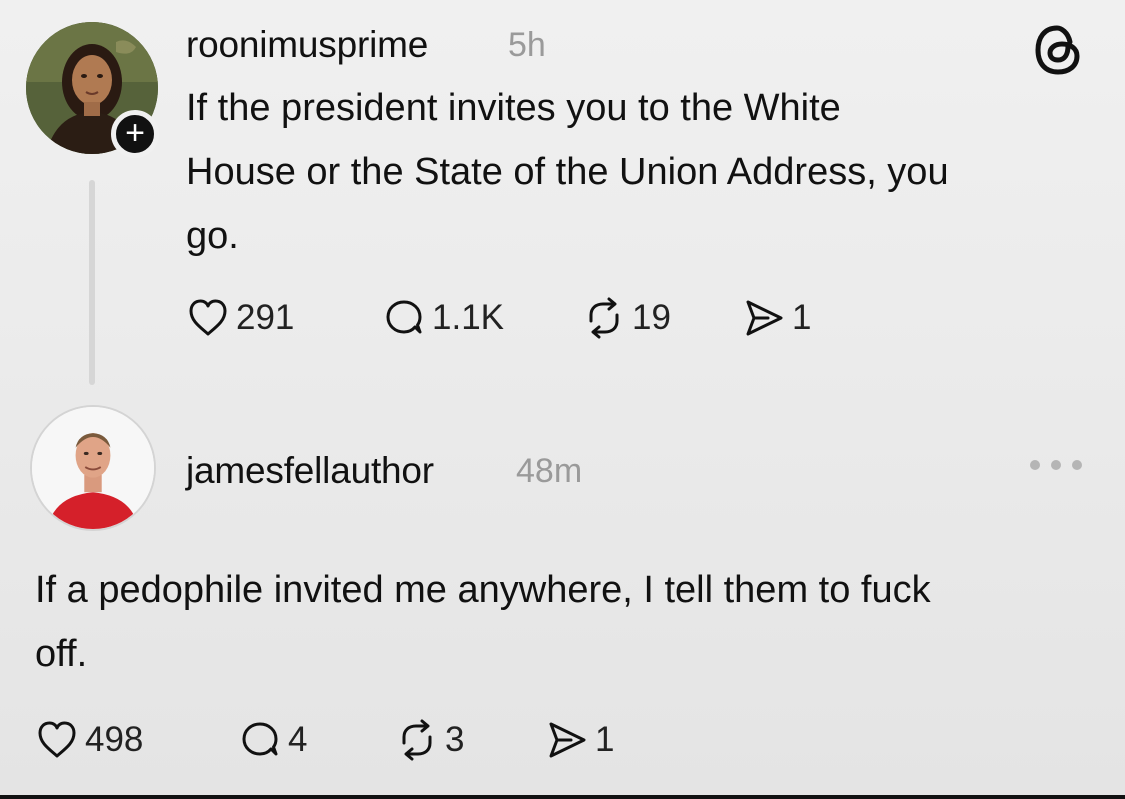 Image resolution: width=1125 pixels, height=799 pixels. Describe the element at coordinates (1057, 50) in the screenshot. I see `threads-logo-icon` at that location.